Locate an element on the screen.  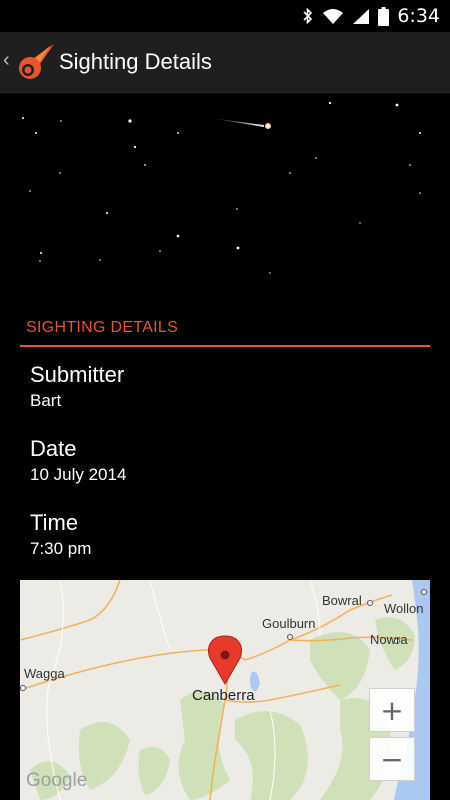
meteor-logo-icon is located at coordinates (36, 61).